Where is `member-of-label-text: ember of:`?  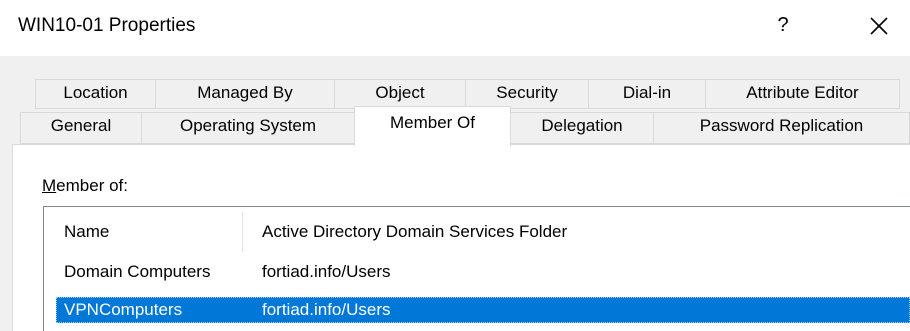
member-of-label-text: ember of: is located at coordinates (92, 185).